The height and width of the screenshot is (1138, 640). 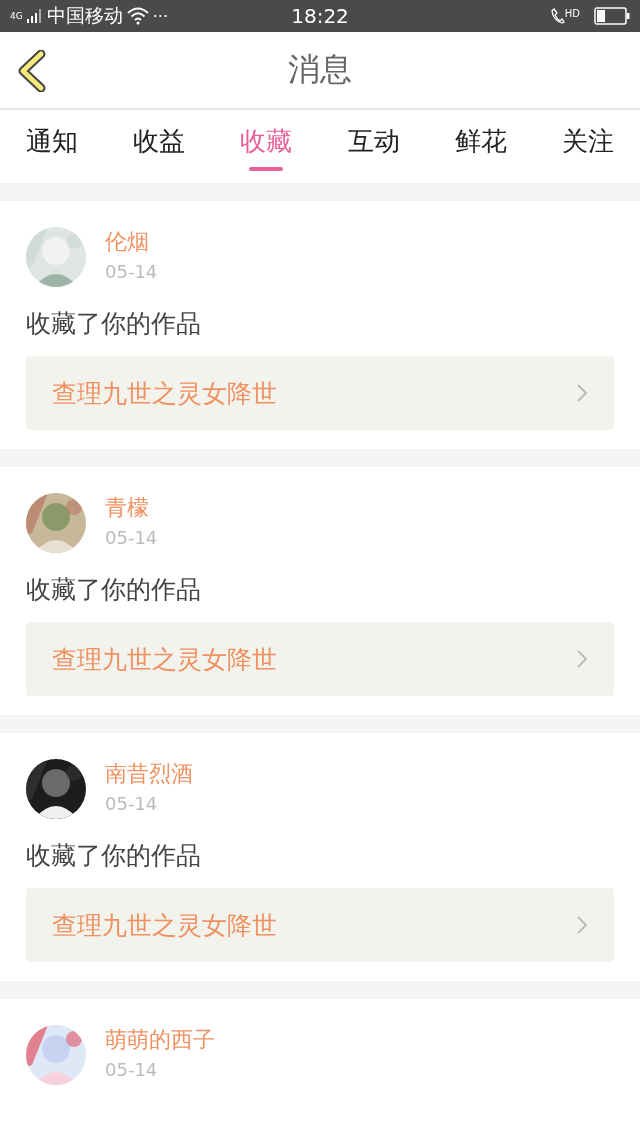 What do you see at coordinates (480, 146) in the screenshot?
I see `tab: 鲜花` at bounding box center [480, 146].